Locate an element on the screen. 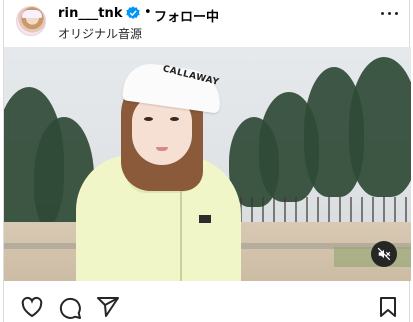 The image size is (413, 322). mute-icon is located at coordinates (384, 254).